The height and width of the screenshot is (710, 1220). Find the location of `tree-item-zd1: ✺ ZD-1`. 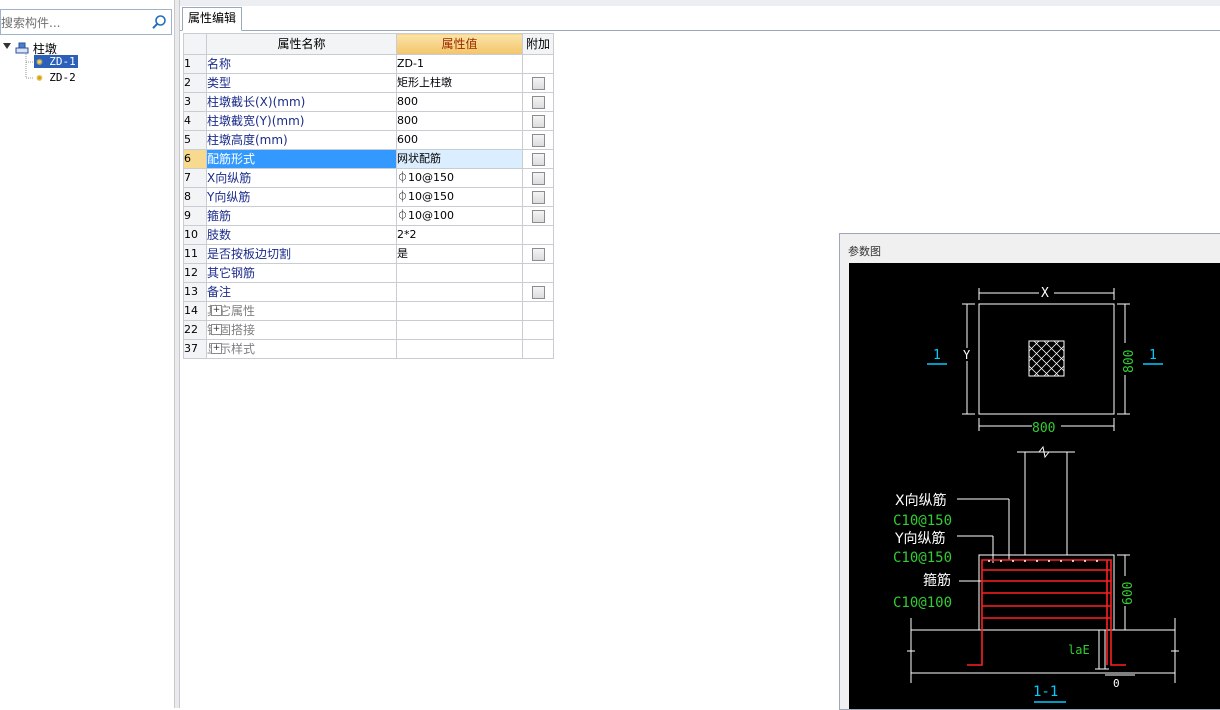

tree-item-zd1: ✺ ZD-1 is located at coordinates (56, 61).